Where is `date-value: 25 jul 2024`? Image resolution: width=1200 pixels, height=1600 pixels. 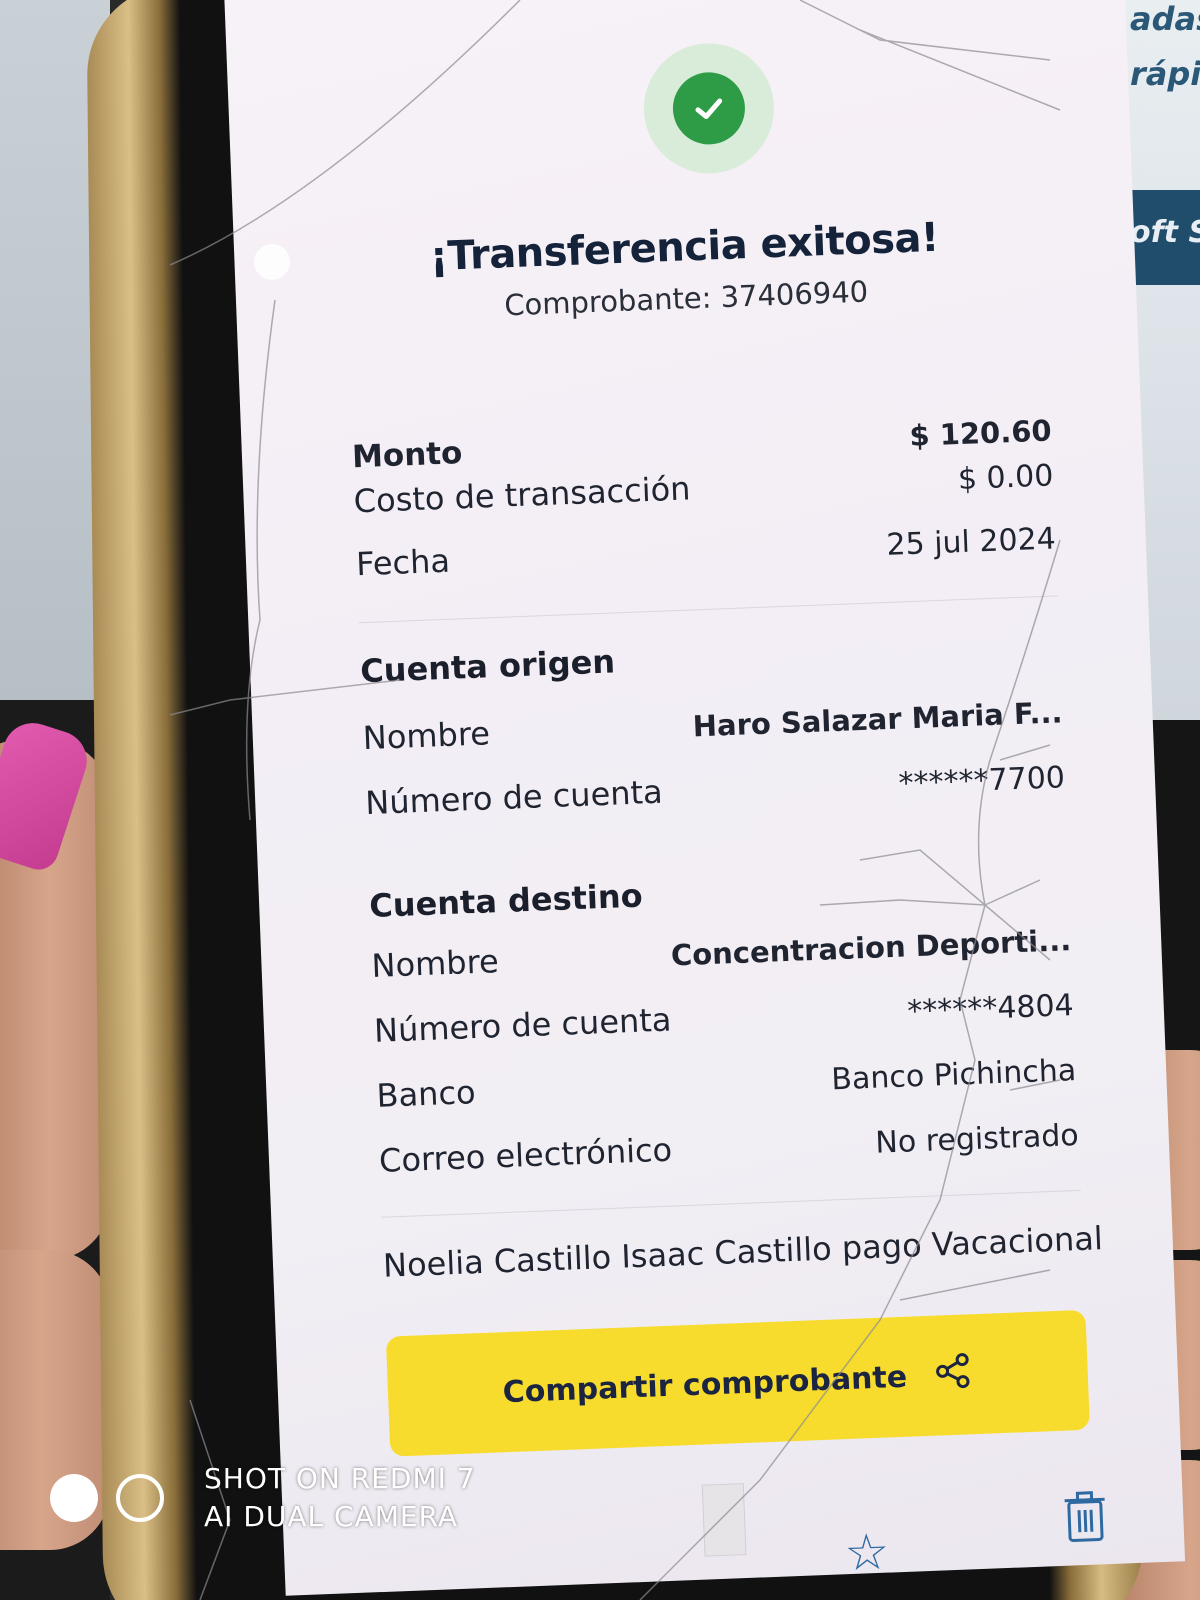
date-value: 25 jul 2024 is located at coordinates (971, 542).